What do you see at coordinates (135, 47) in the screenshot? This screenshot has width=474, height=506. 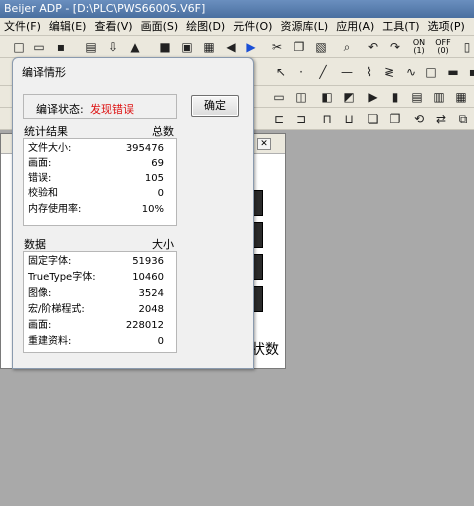 I see `bell-icon: ▲` at bounding box center [135, 47].